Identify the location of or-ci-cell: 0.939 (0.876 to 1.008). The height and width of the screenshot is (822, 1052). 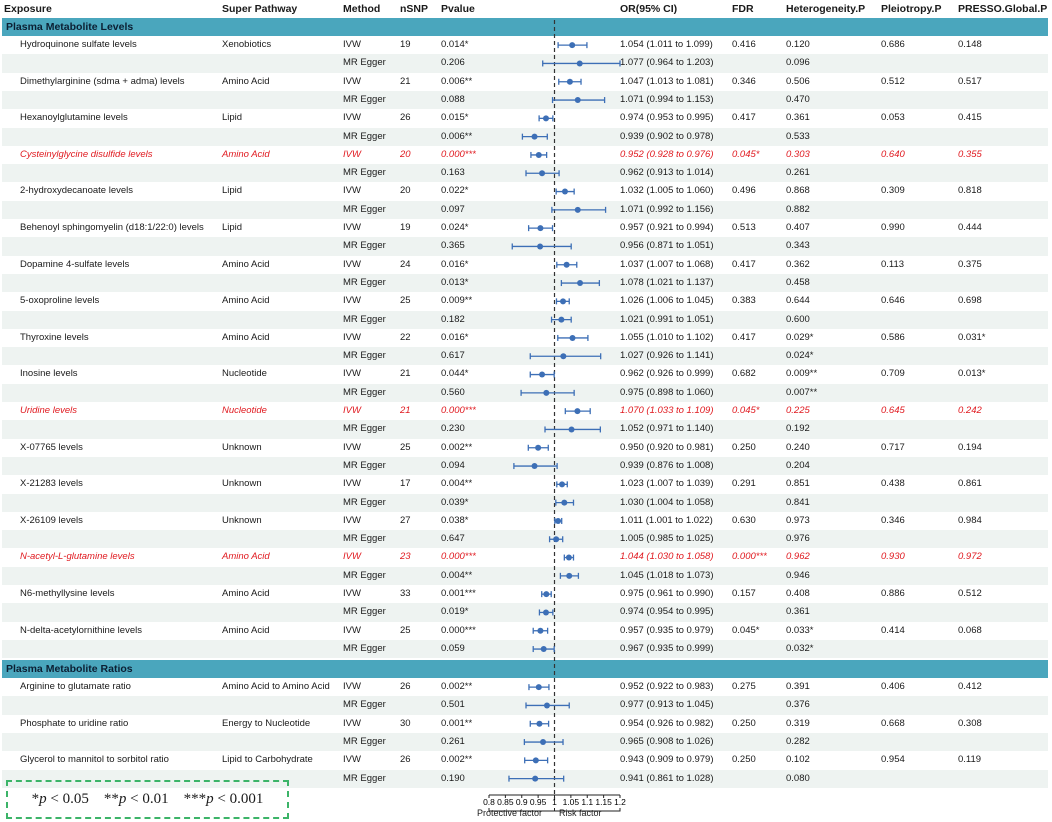
(667, 465).